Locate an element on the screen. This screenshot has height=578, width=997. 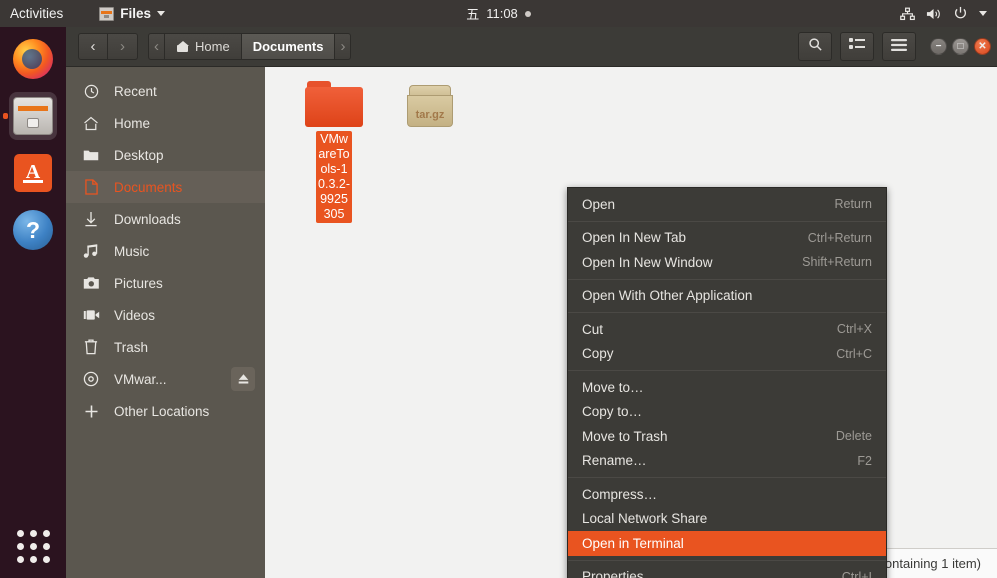
minimize-icon: − is located at coordinates (938, 46).